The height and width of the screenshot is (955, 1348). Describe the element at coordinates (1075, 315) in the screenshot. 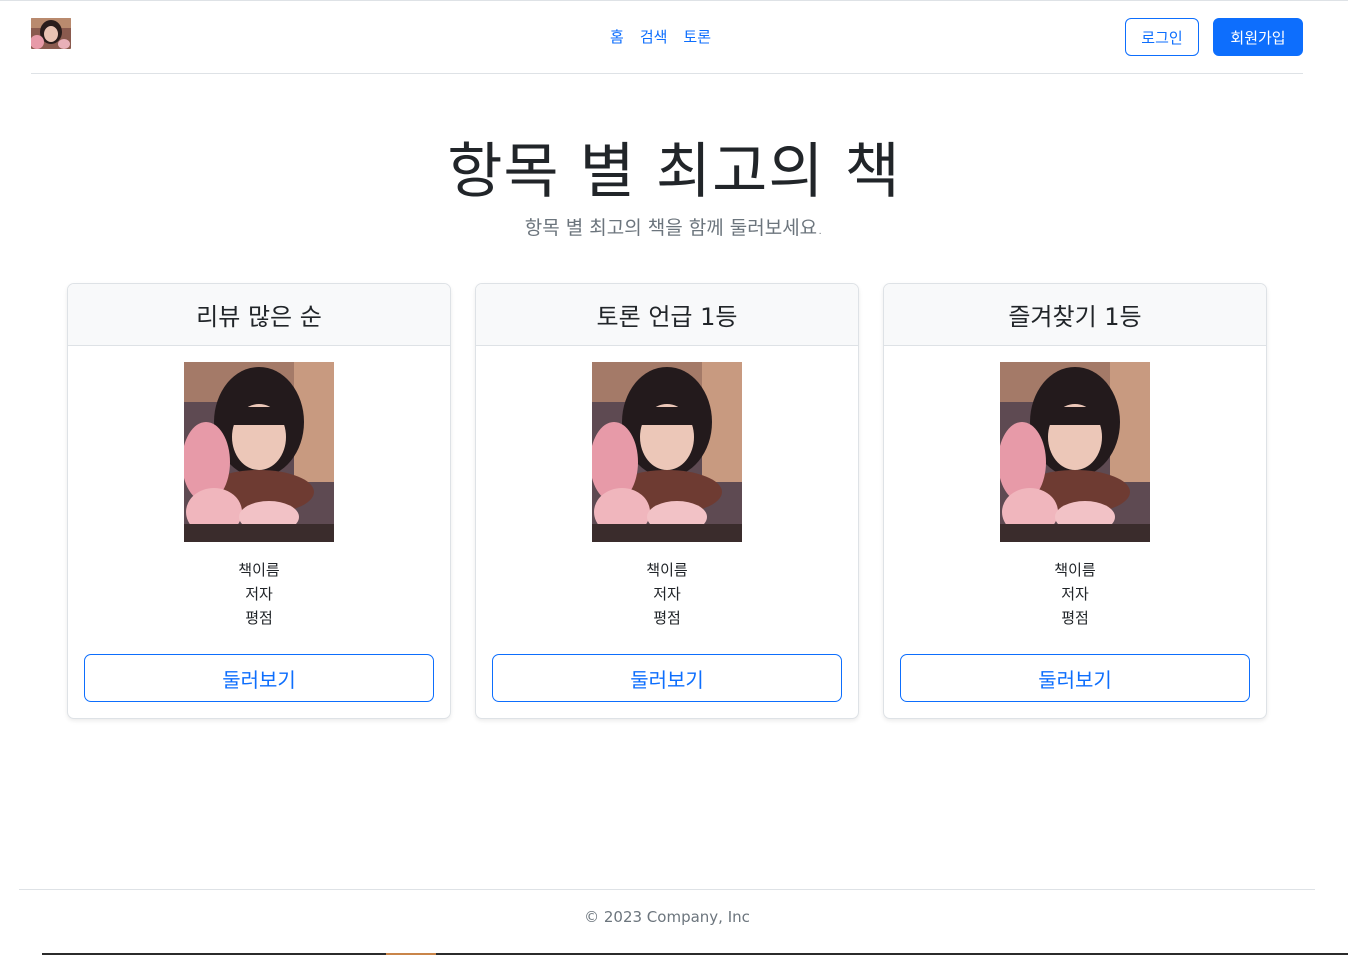

I see `card-title: 즐겨찾기 1등` at that location.